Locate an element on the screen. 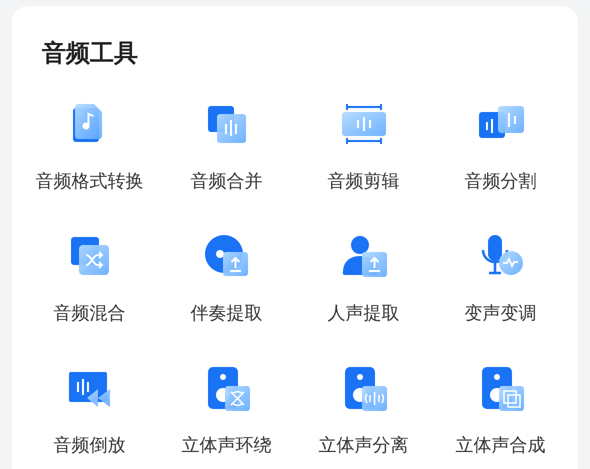 This screenshot has height=469, width=590. tool-button: 音频混合 is located at coordinates (89, 279).